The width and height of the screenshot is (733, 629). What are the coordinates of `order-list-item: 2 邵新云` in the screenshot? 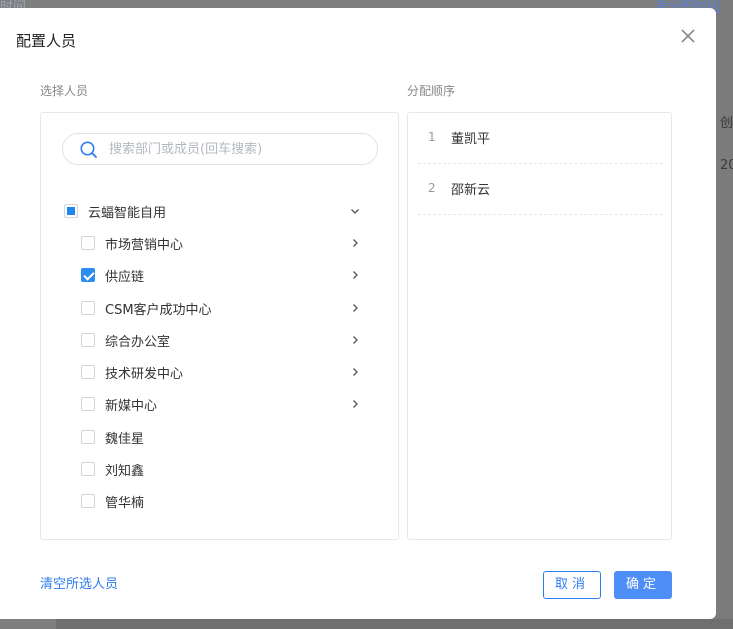 It's located at (540, 189).